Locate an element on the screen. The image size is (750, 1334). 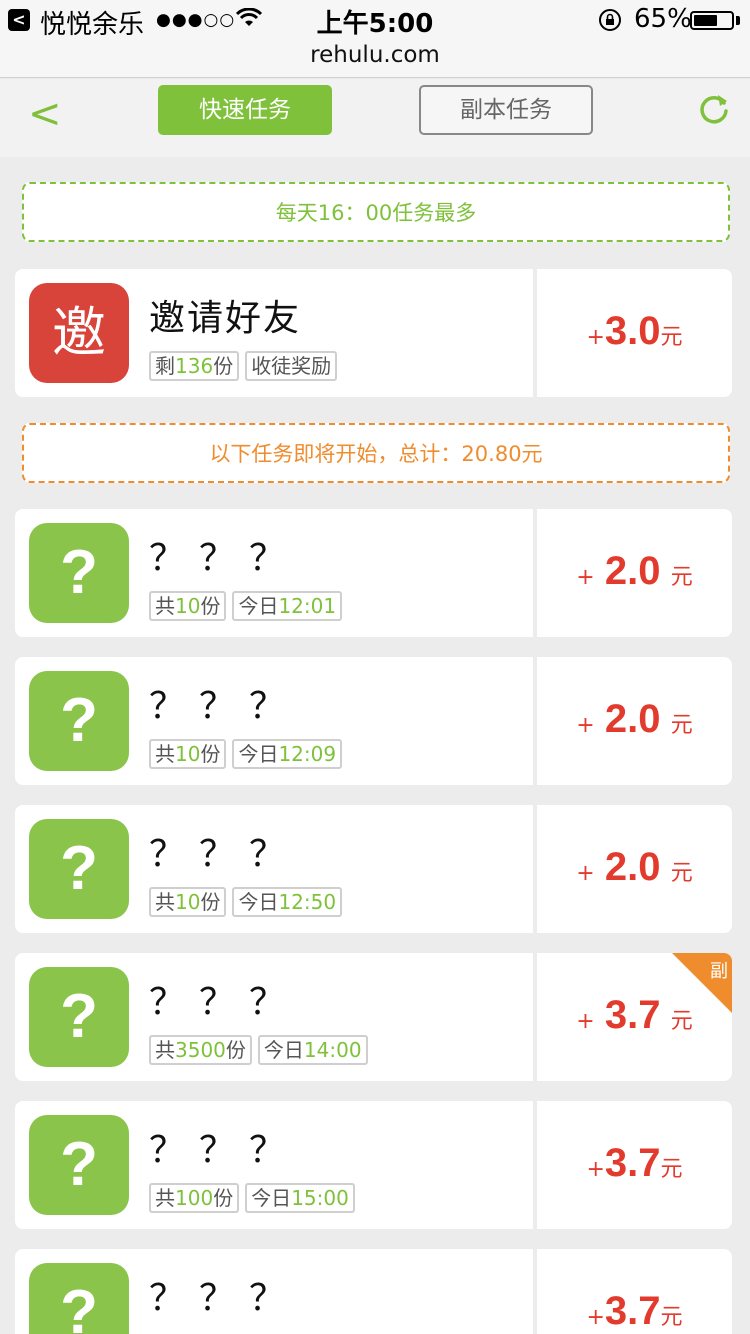
task-time-tag: 今日15:00 is located at coordinates (300, 1198).